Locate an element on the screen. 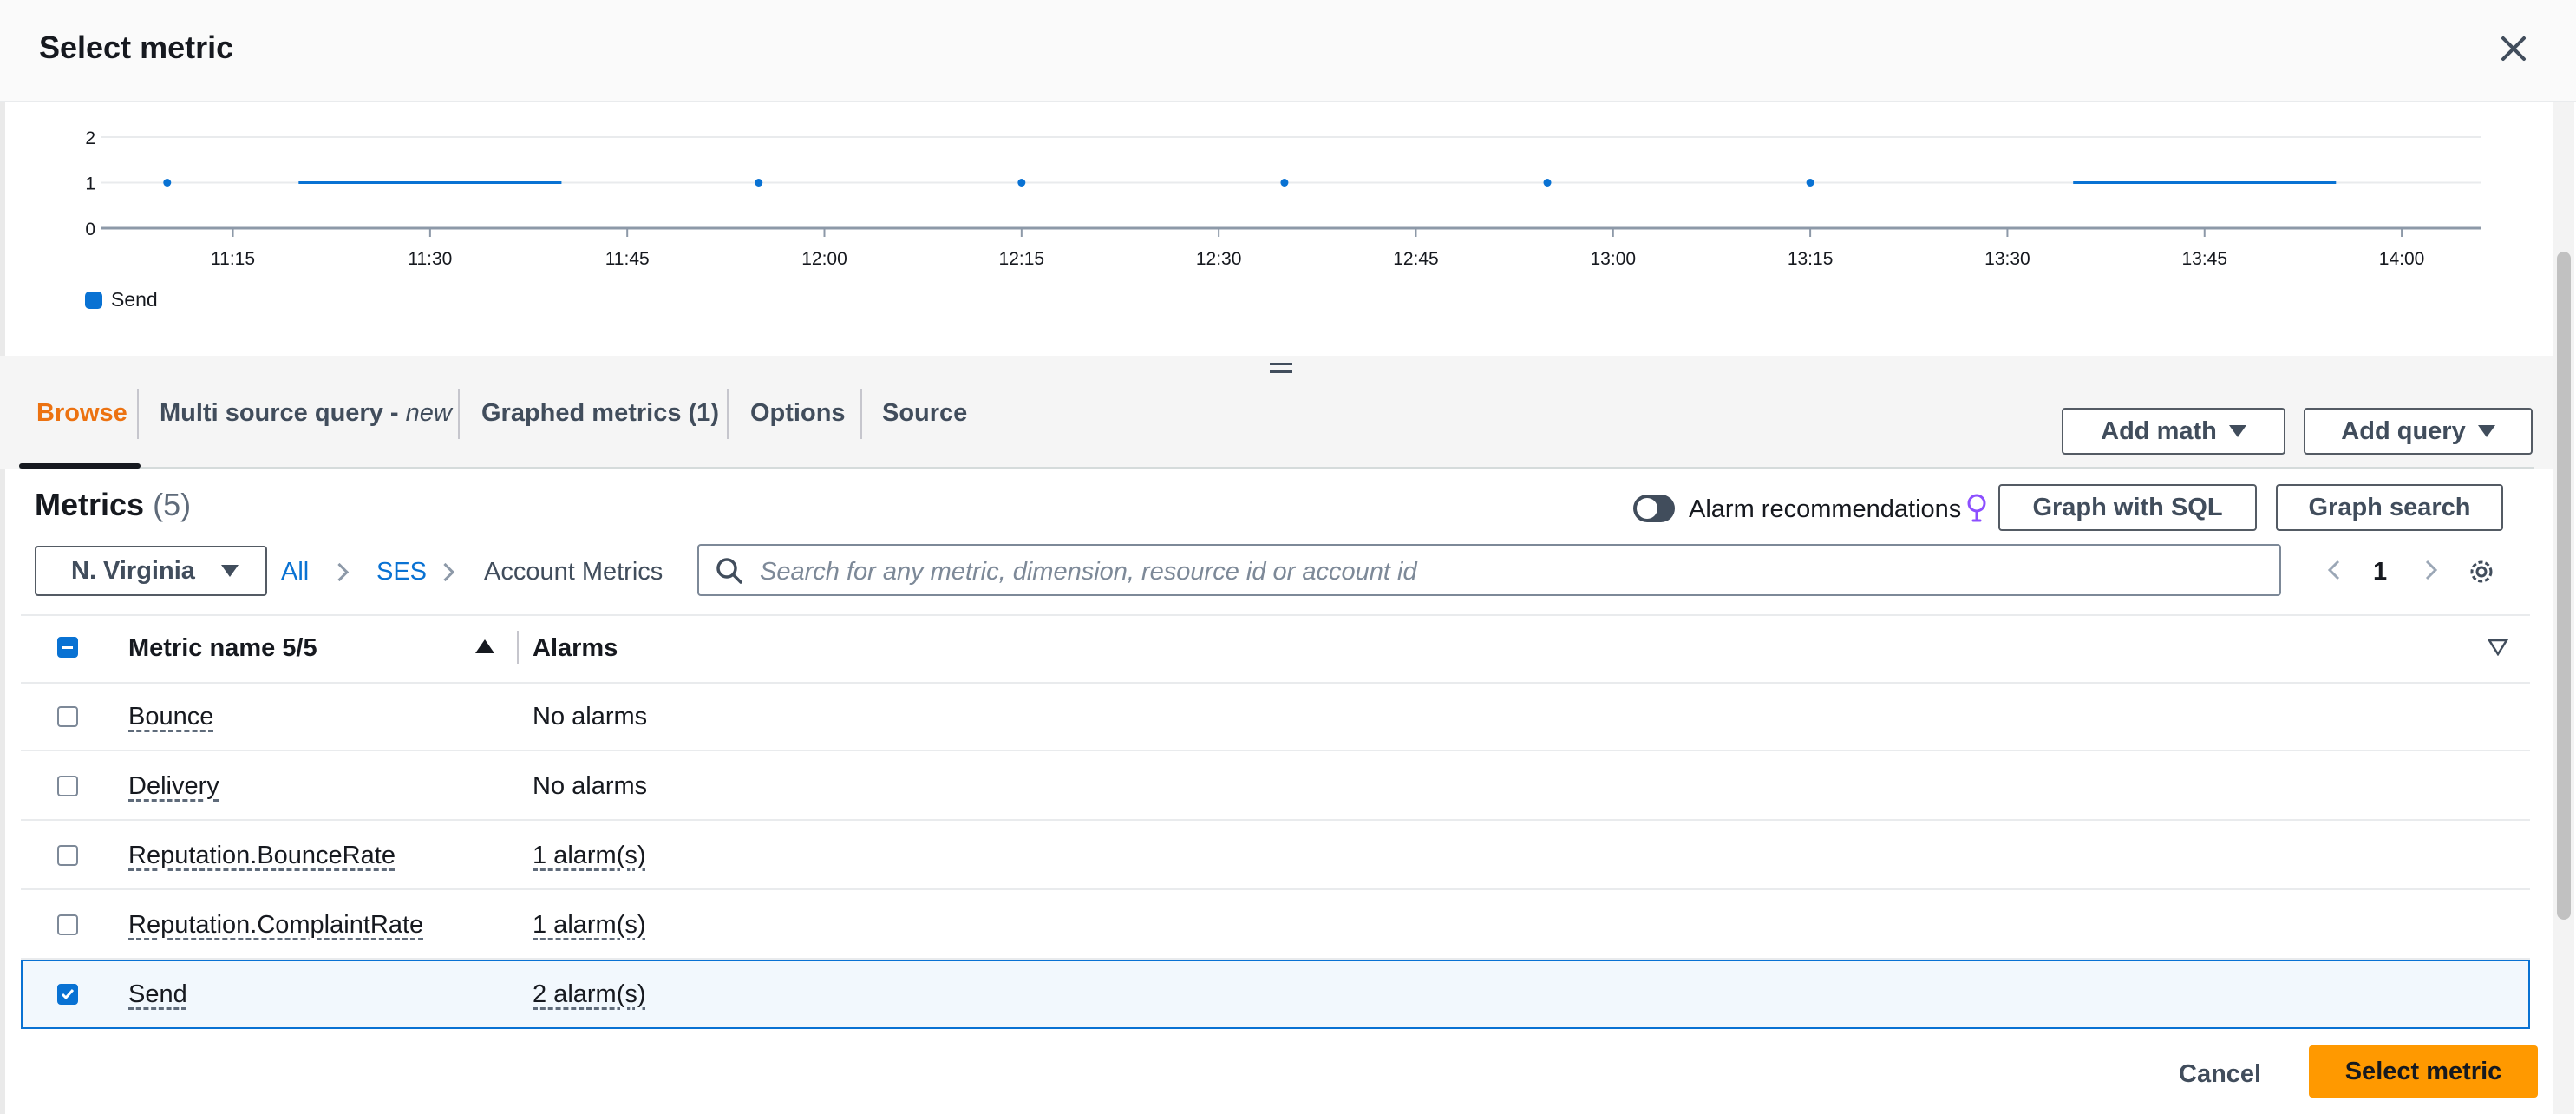 Image resolution: width=2576 pixels, height=1114 pixels. x-tick-label: 11:30 is located at coordinates (430, 259).